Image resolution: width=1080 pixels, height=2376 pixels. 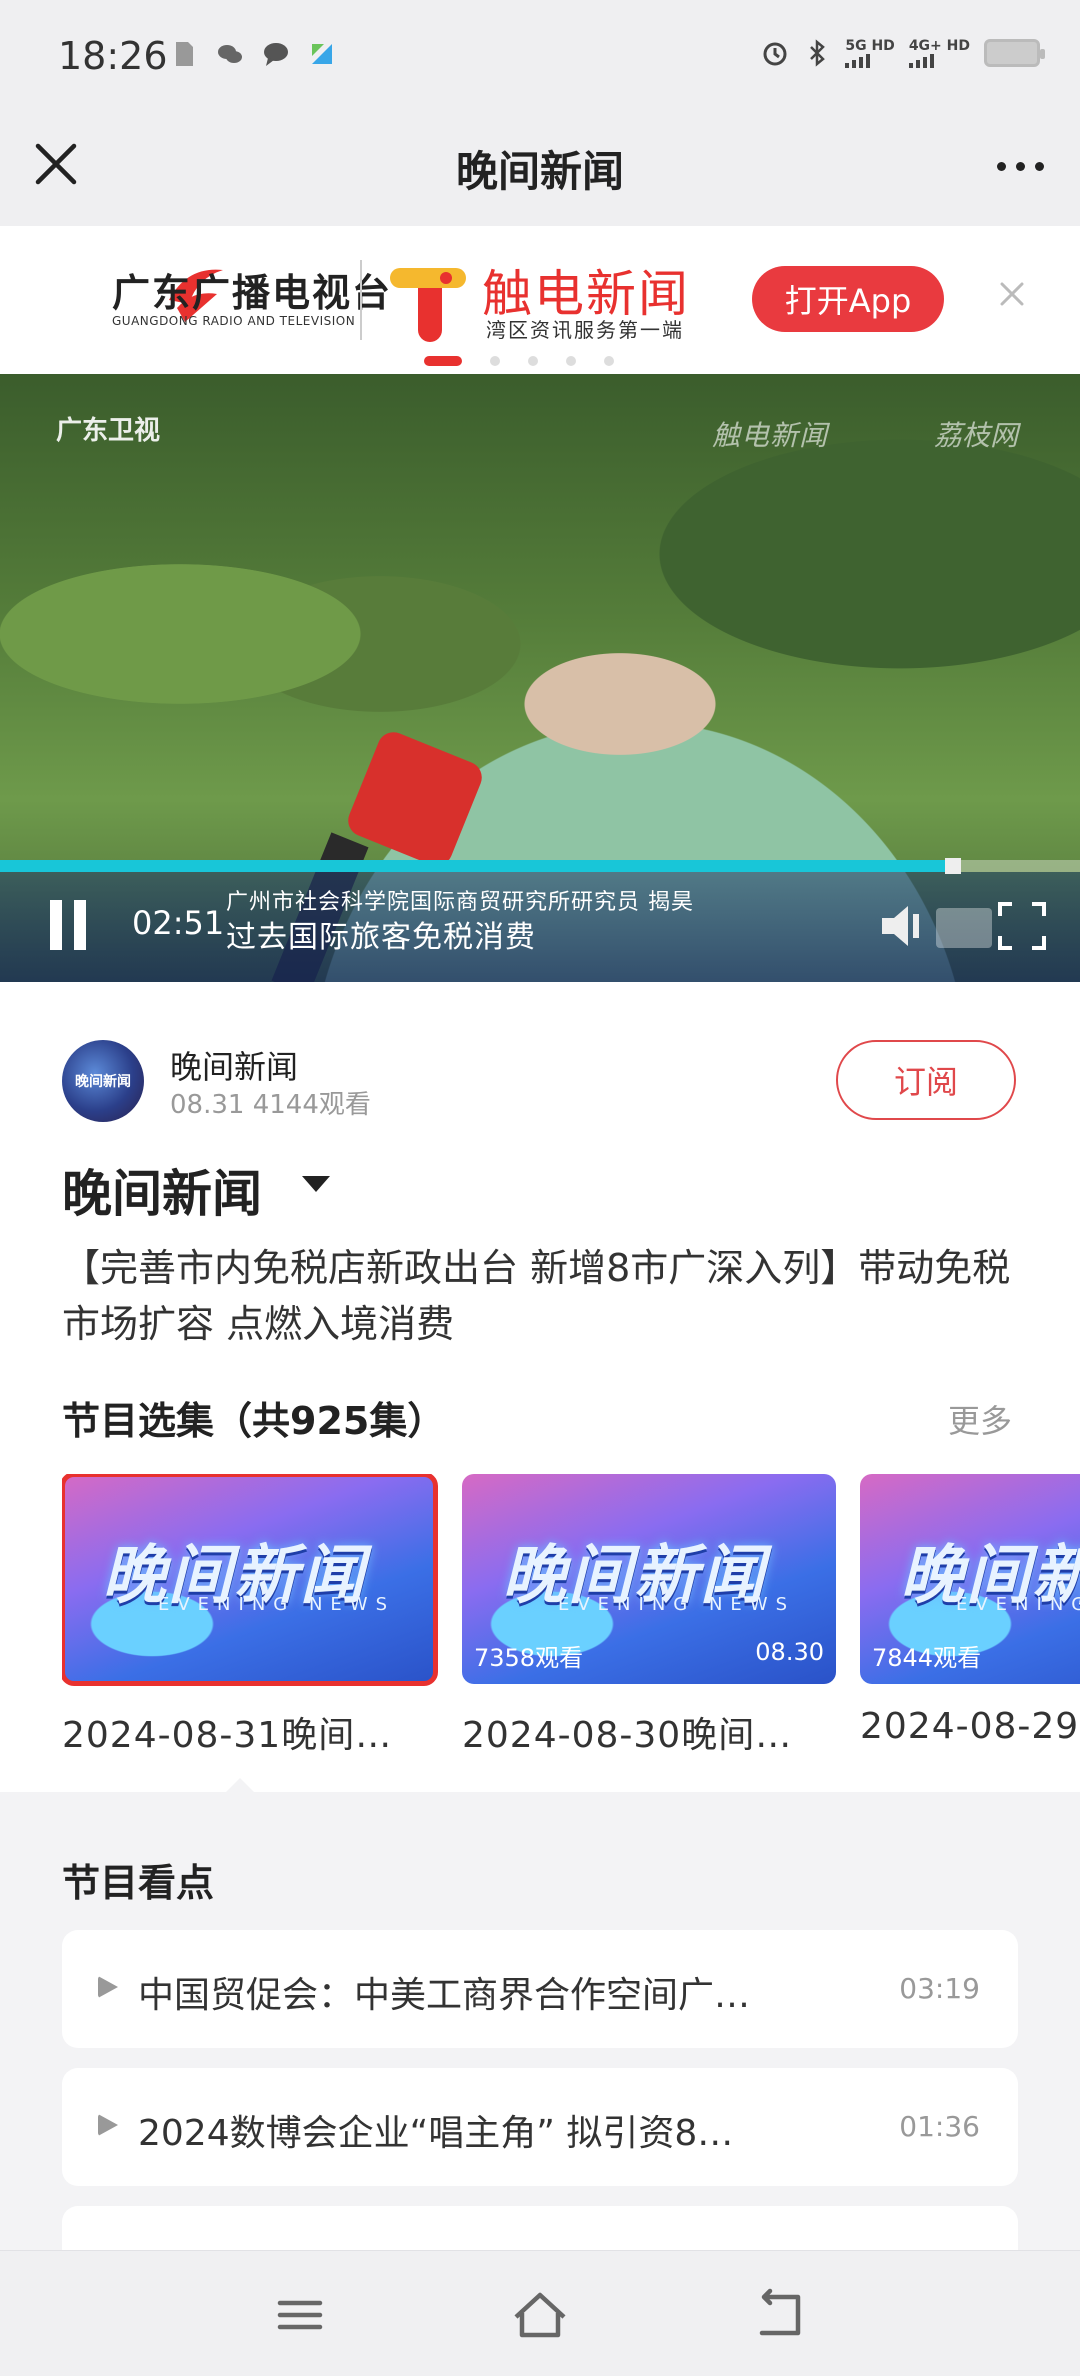 I want to click on title-bar: 晚间新闻, so click(x=540, y=169).